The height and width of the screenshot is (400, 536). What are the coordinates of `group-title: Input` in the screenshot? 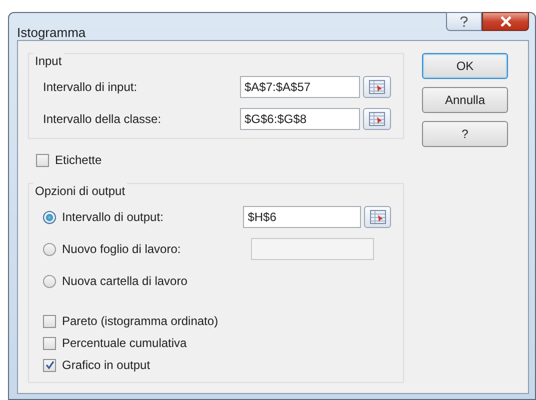 It's located at (48, 60).